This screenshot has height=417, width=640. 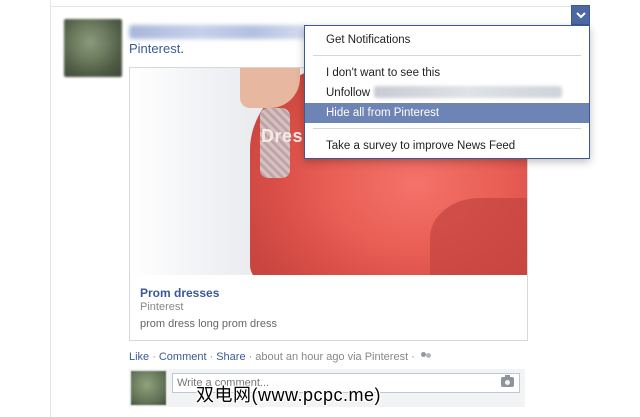 What do you see at coordinates (148, 388) in the screenshot?
I see `commenter-avatar` at bounding box center [148, 388].